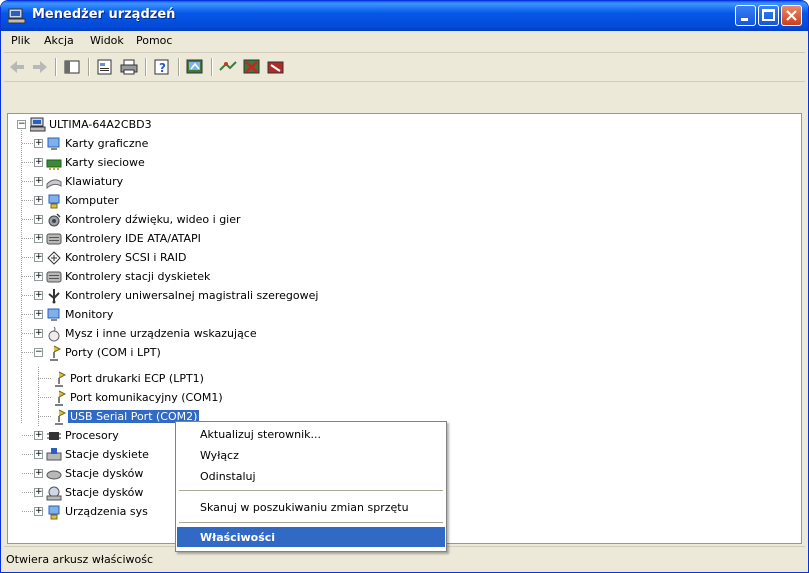 The image size is (809, 573). Describe the element at coordinates (20, 40) in the screenshot. I see `menu-file: Plik` at that location.